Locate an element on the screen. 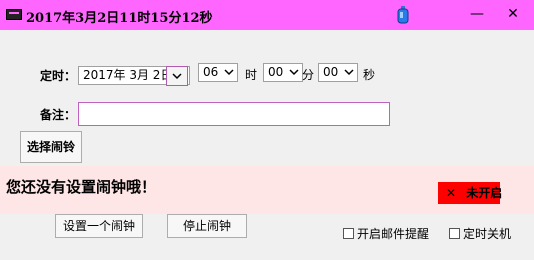 The image size is (534, 260). hour-select: 06 is located at coordinates (218, 72).